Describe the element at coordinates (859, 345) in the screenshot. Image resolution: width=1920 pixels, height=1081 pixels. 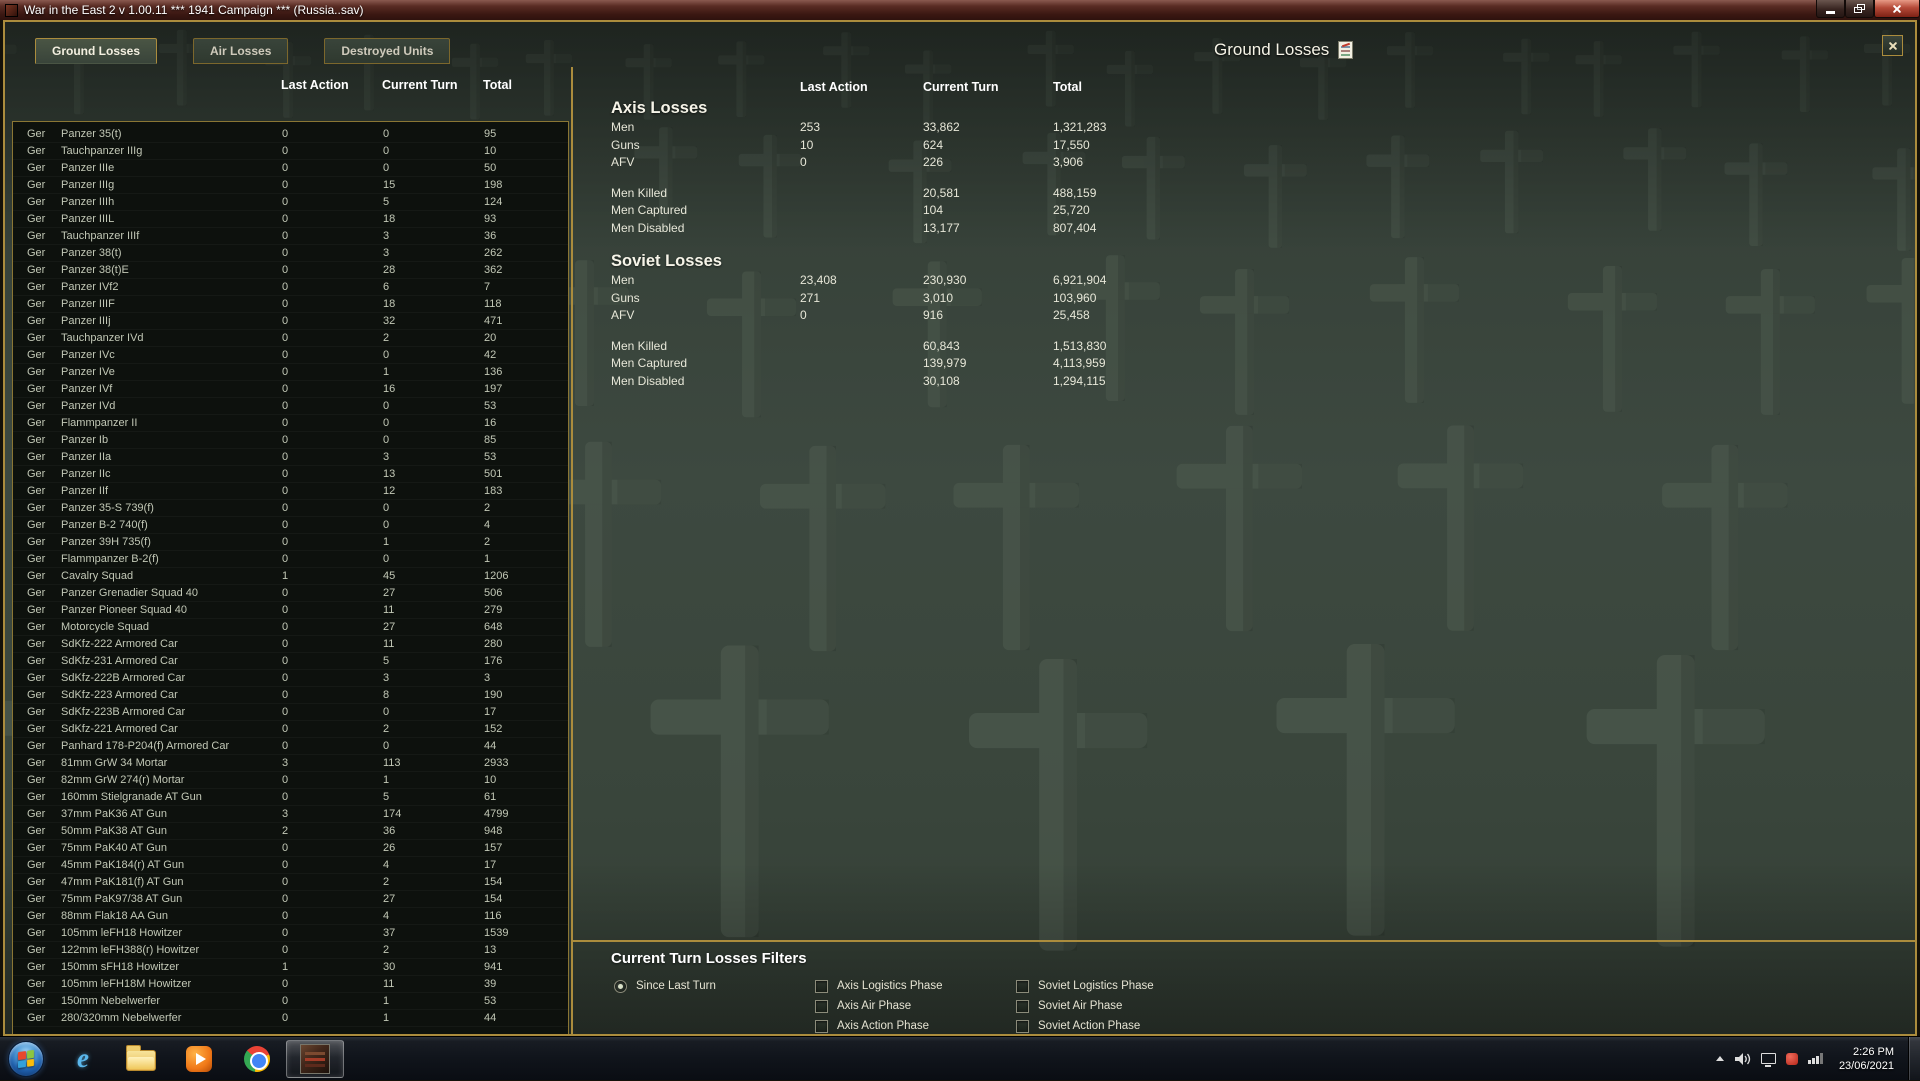
I see `summary-row: Men Killed 60,843 1,513,830` at that location.